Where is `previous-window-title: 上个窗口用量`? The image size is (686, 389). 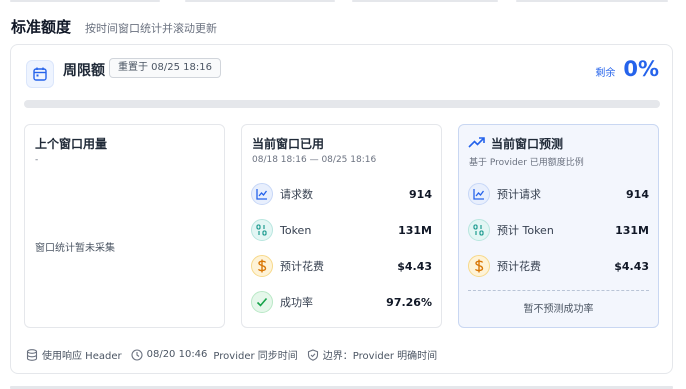
previous-window-title: 上个窗口用量 is located at coordinates (71, 144).